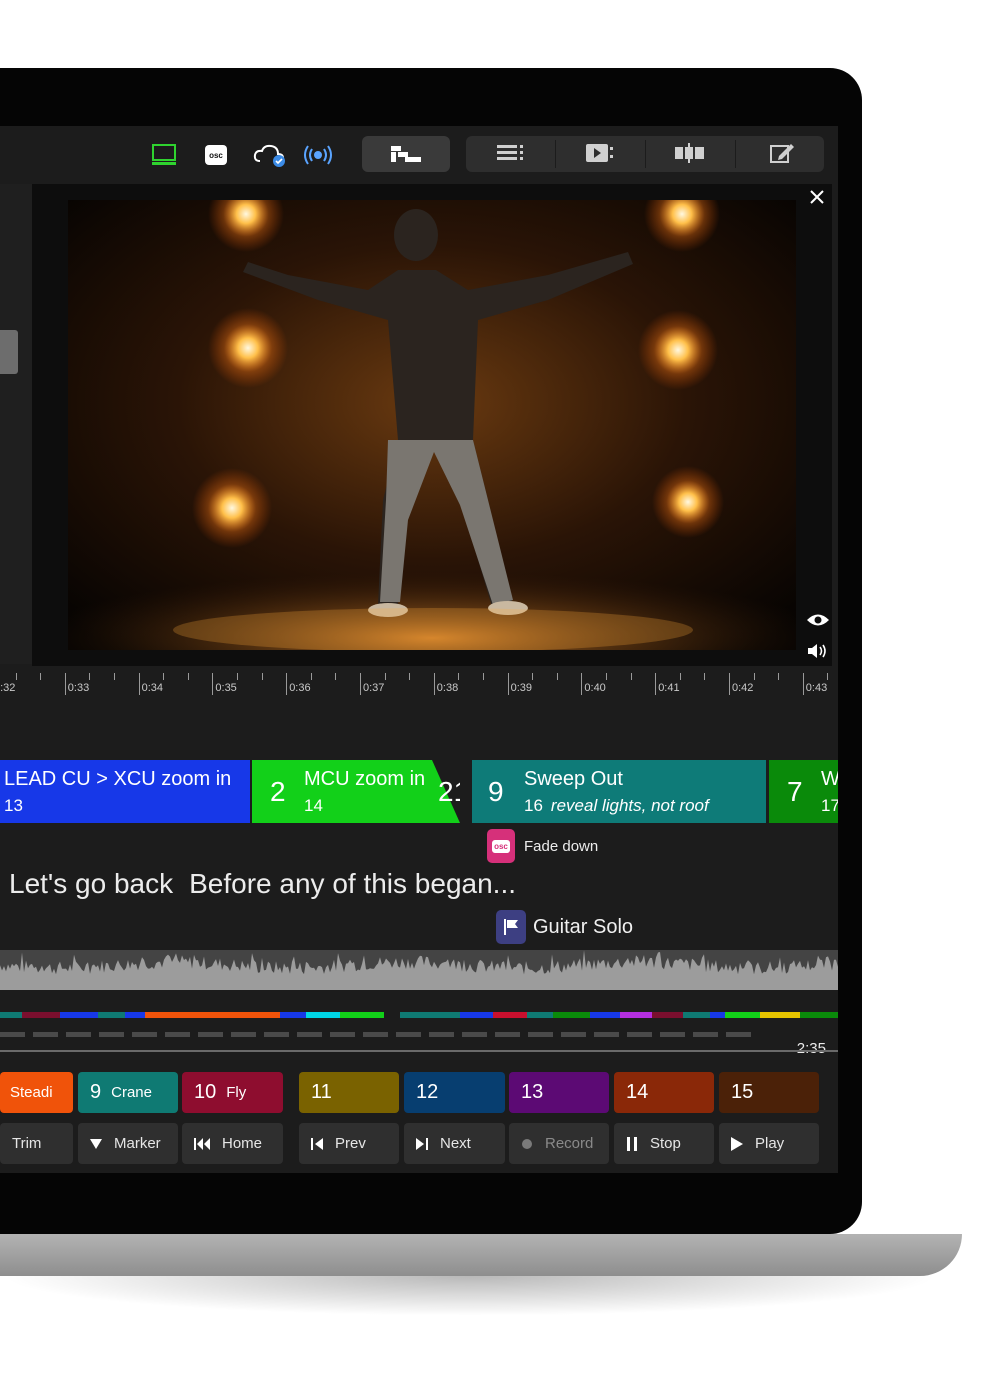 The image size is (1000, 1400). What do you see at coordinates (817, 197) in the screenshot?
I see `close-icon` at bounding box center [817, 197].